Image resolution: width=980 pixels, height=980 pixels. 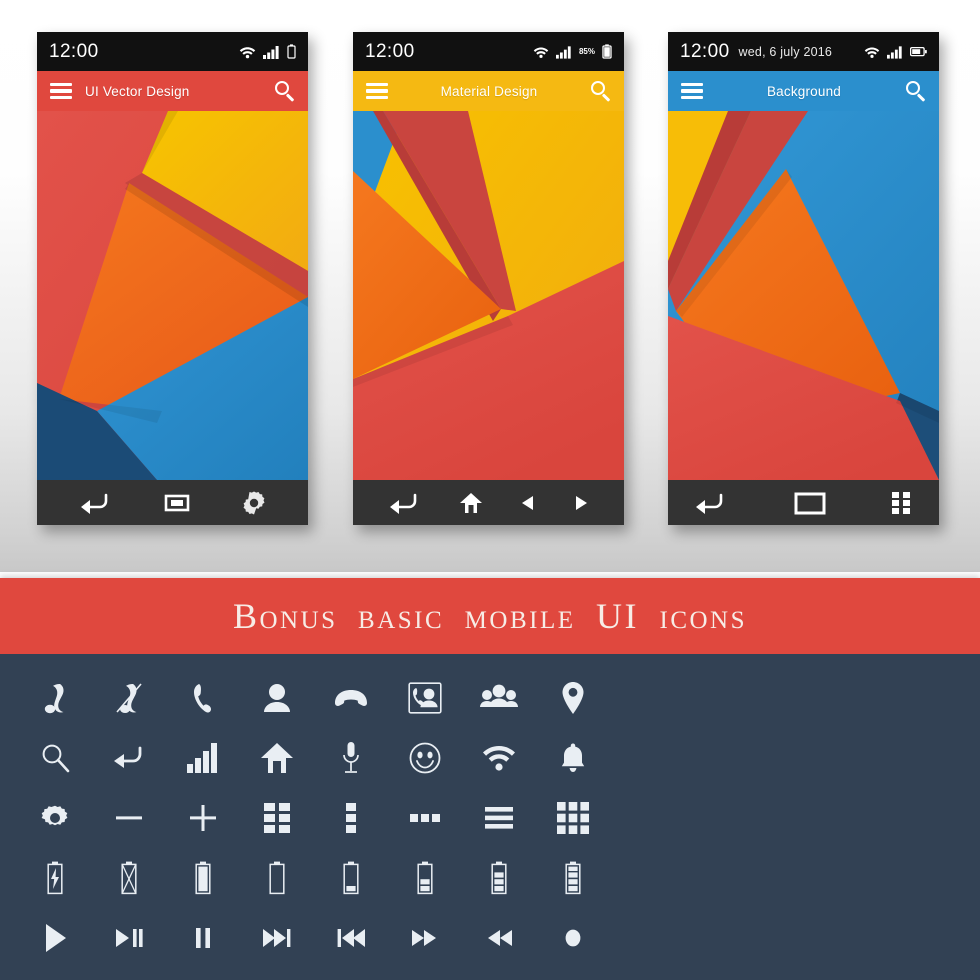 What do you see at coordinates (55, 698) in the screenshot?
I see `phone-icon` at bounding box center [55, 698].